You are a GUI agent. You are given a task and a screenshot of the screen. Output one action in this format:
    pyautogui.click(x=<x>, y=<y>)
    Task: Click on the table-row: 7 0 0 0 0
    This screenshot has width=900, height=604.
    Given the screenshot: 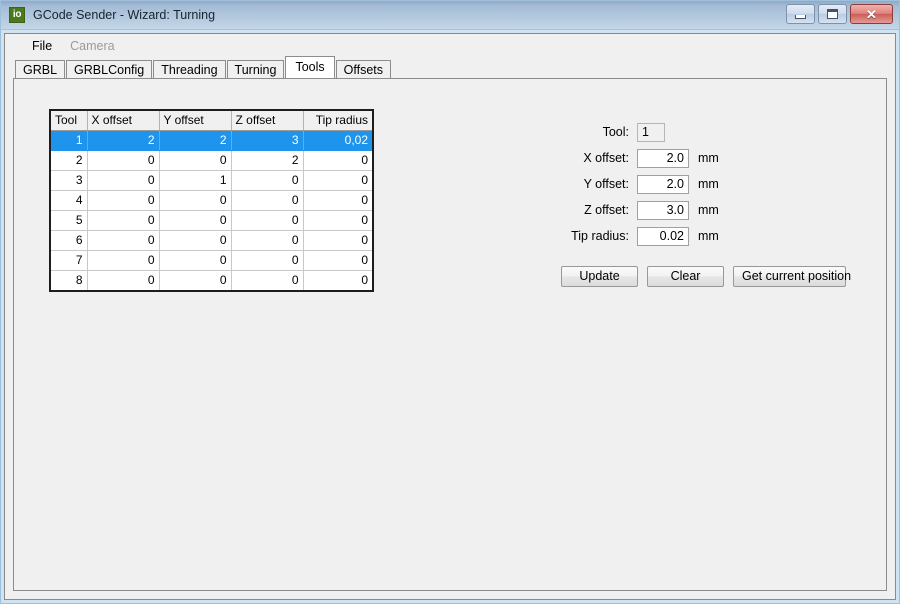 What is the action you would take?
    pyautogui.click(x=211, y=260)
    